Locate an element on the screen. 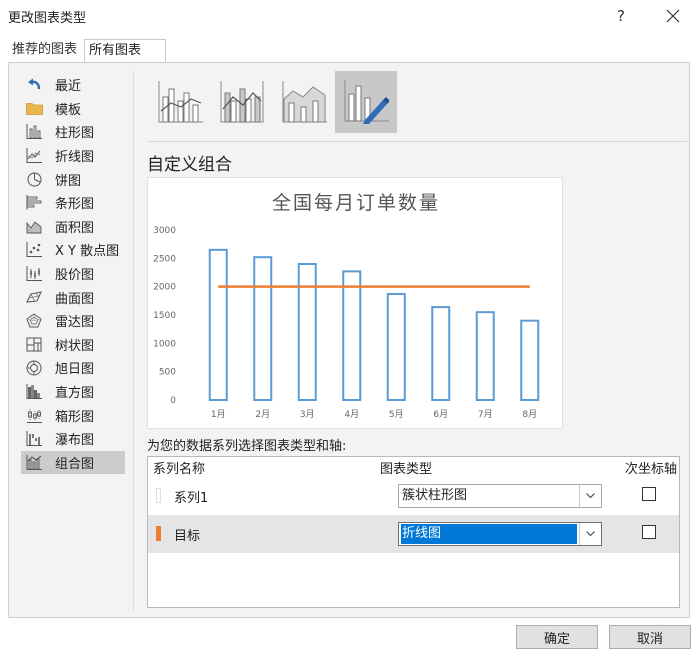 This screenshot has width=692, height=652. chart-type-select: 折线图 is located at coordinates (500, 534).